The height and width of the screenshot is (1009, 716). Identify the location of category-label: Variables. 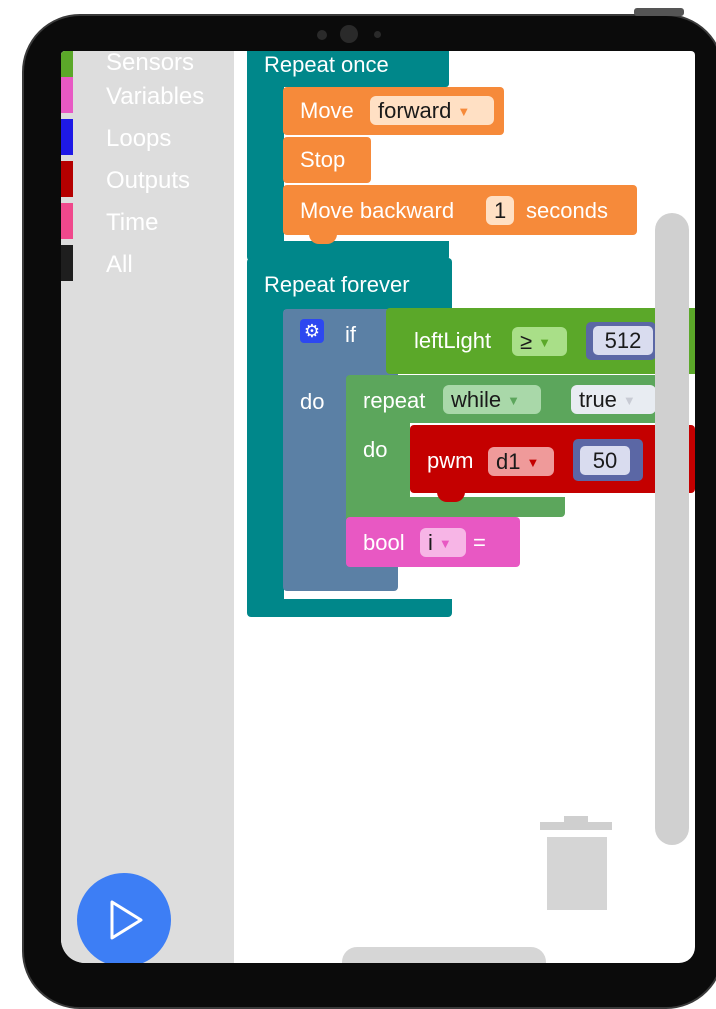
(155, 96).